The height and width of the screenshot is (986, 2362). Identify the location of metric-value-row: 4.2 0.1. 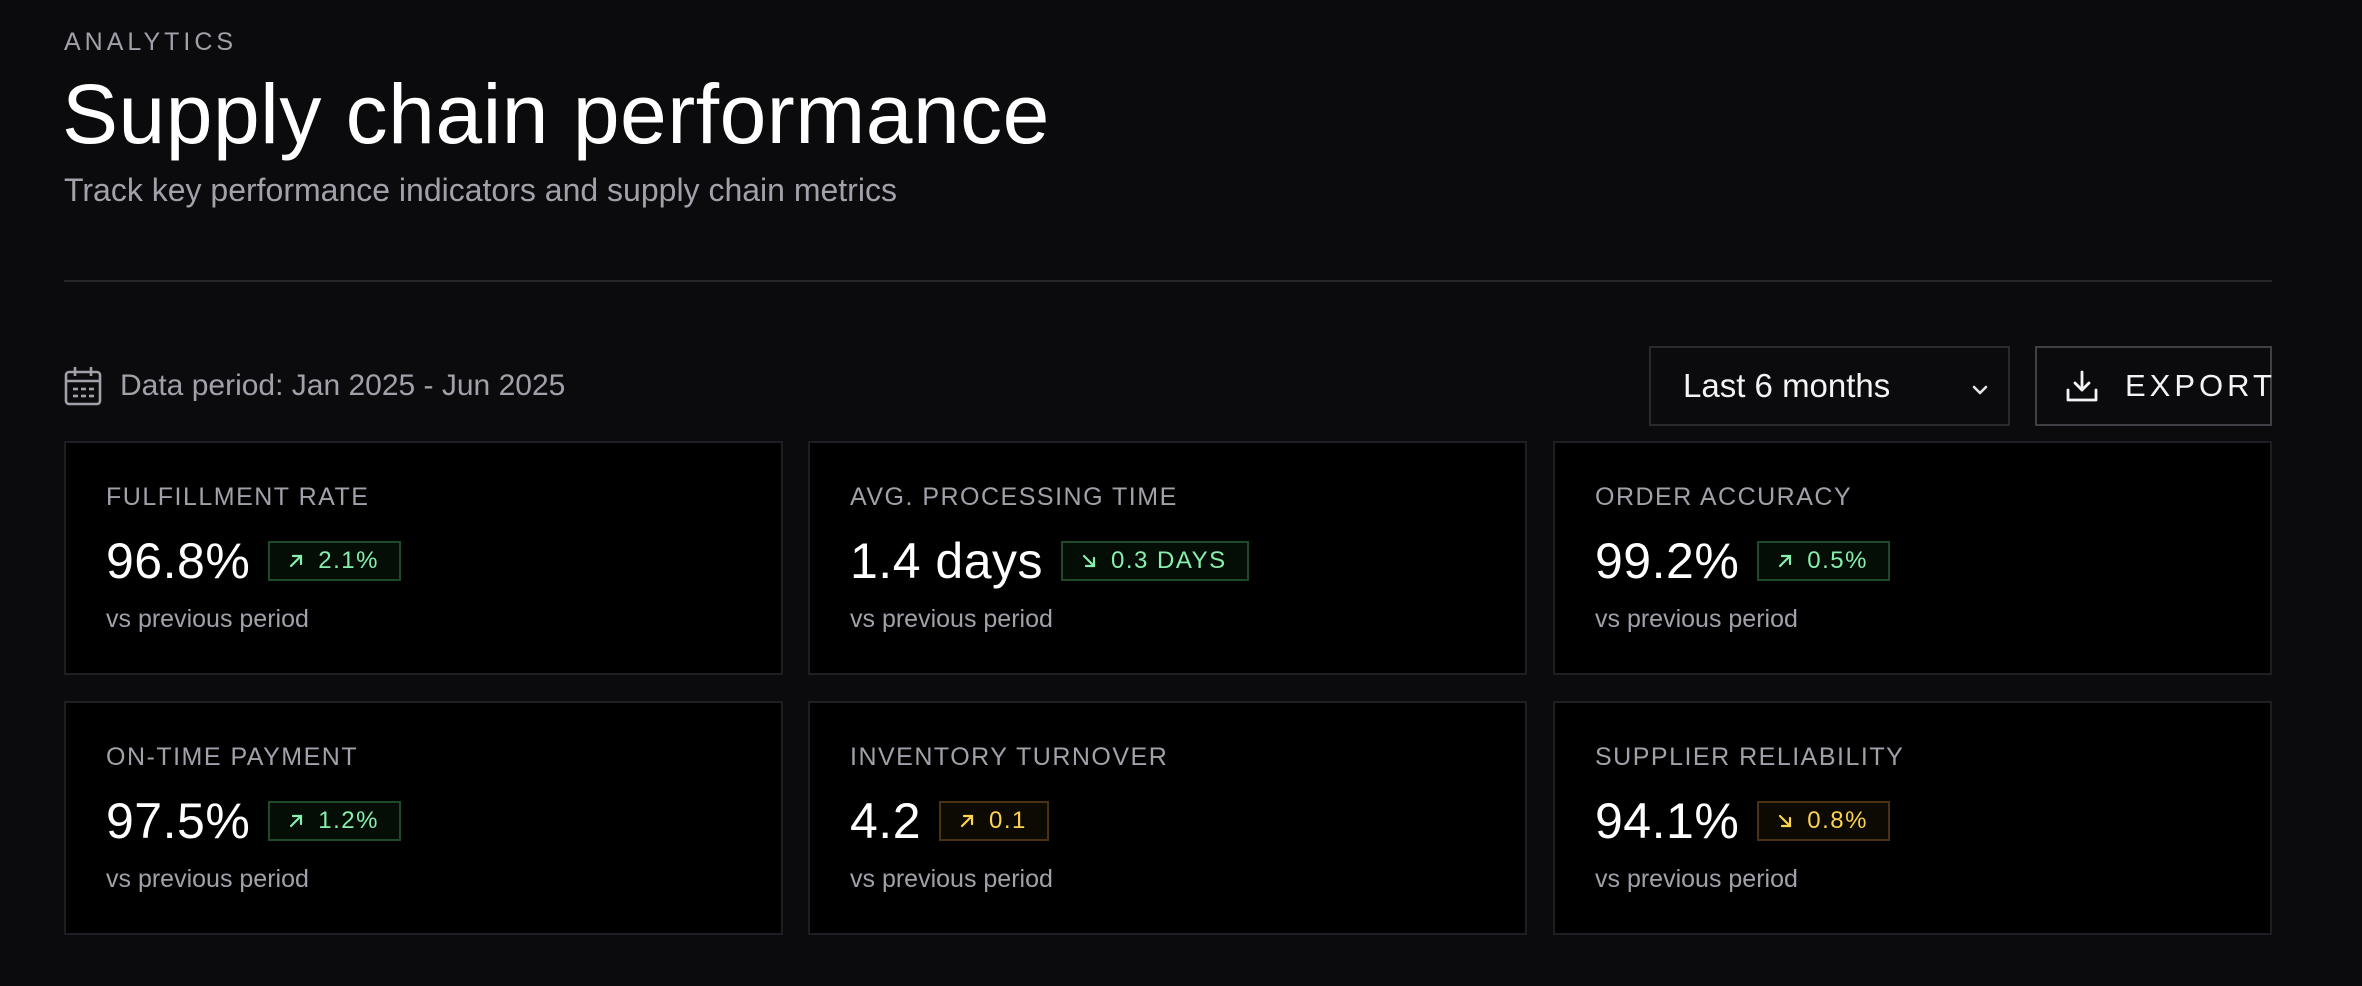
(949, 821).